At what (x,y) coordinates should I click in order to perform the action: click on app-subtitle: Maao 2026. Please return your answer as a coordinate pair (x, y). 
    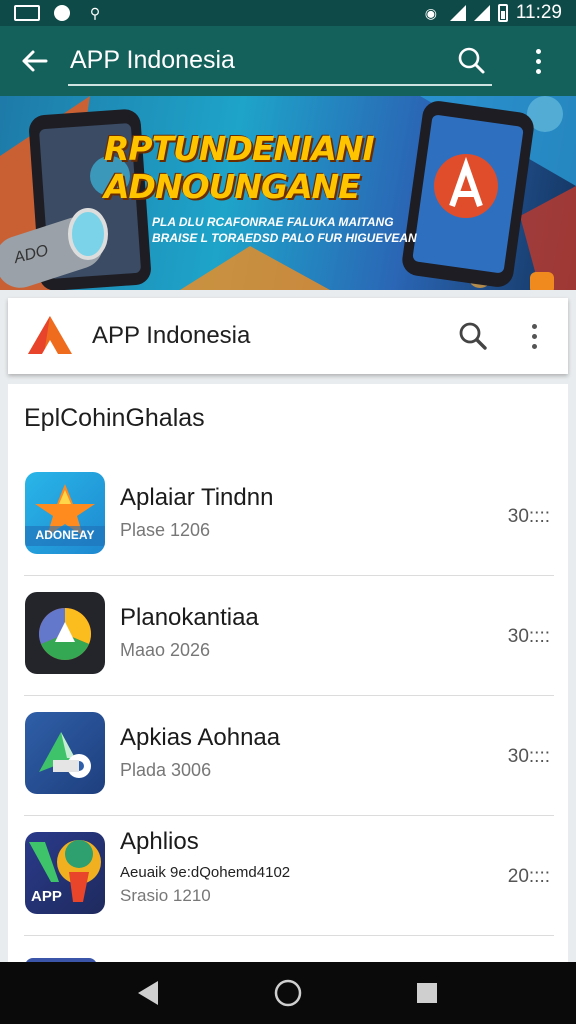
    Looking at the image, I should click on (165, 650).